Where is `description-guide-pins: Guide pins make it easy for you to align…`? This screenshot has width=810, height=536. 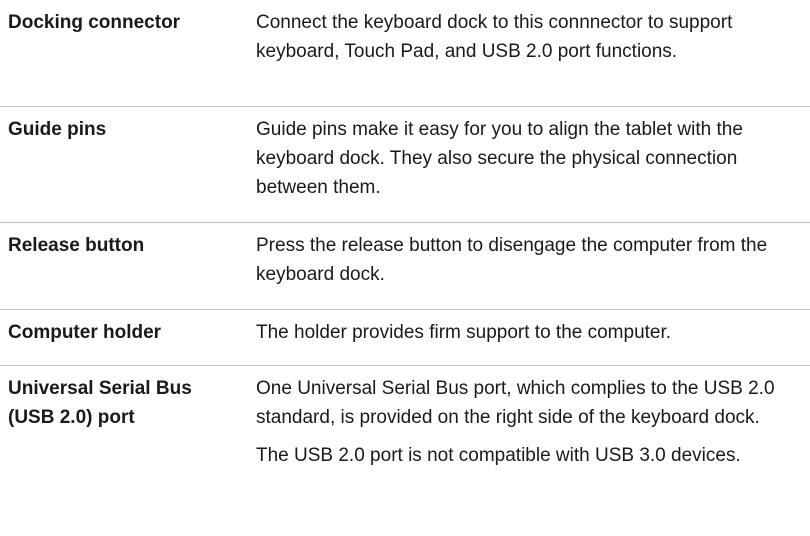 description-guide-pins: Guide pins make it easy for you to align… is located at coordinates (532, 158).